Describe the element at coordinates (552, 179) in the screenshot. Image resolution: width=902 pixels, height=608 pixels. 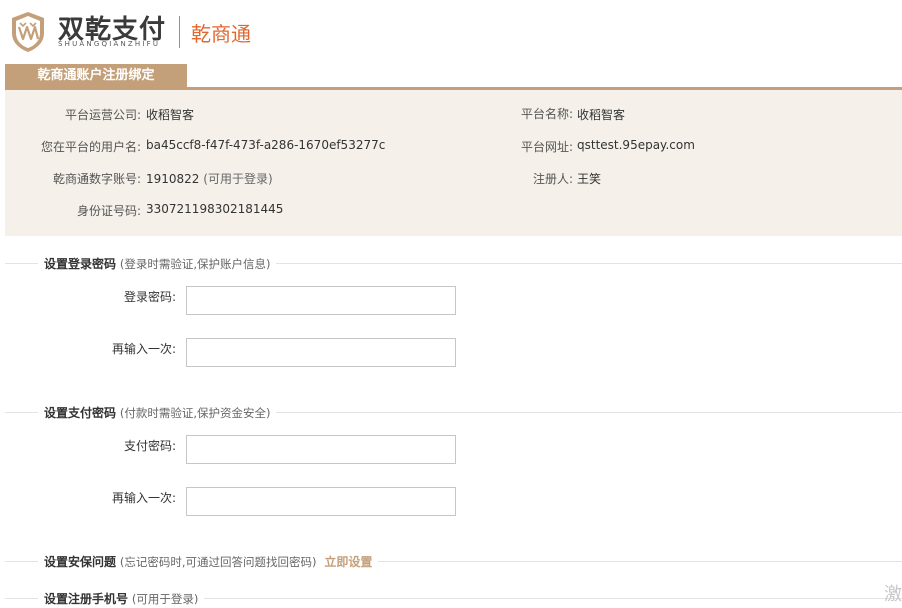
I see `registrant-label: 注册人:` at that location.